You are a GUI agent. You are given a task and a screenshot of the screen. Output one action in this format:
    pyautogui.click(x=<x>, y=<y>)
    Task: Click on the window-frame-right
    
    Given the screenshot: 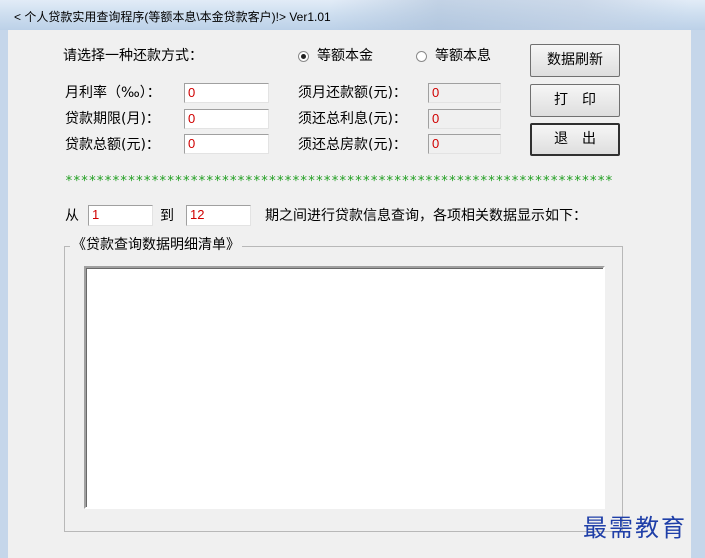 What is the action you would take?
    pyautogui.click(x=698, y=294)
    